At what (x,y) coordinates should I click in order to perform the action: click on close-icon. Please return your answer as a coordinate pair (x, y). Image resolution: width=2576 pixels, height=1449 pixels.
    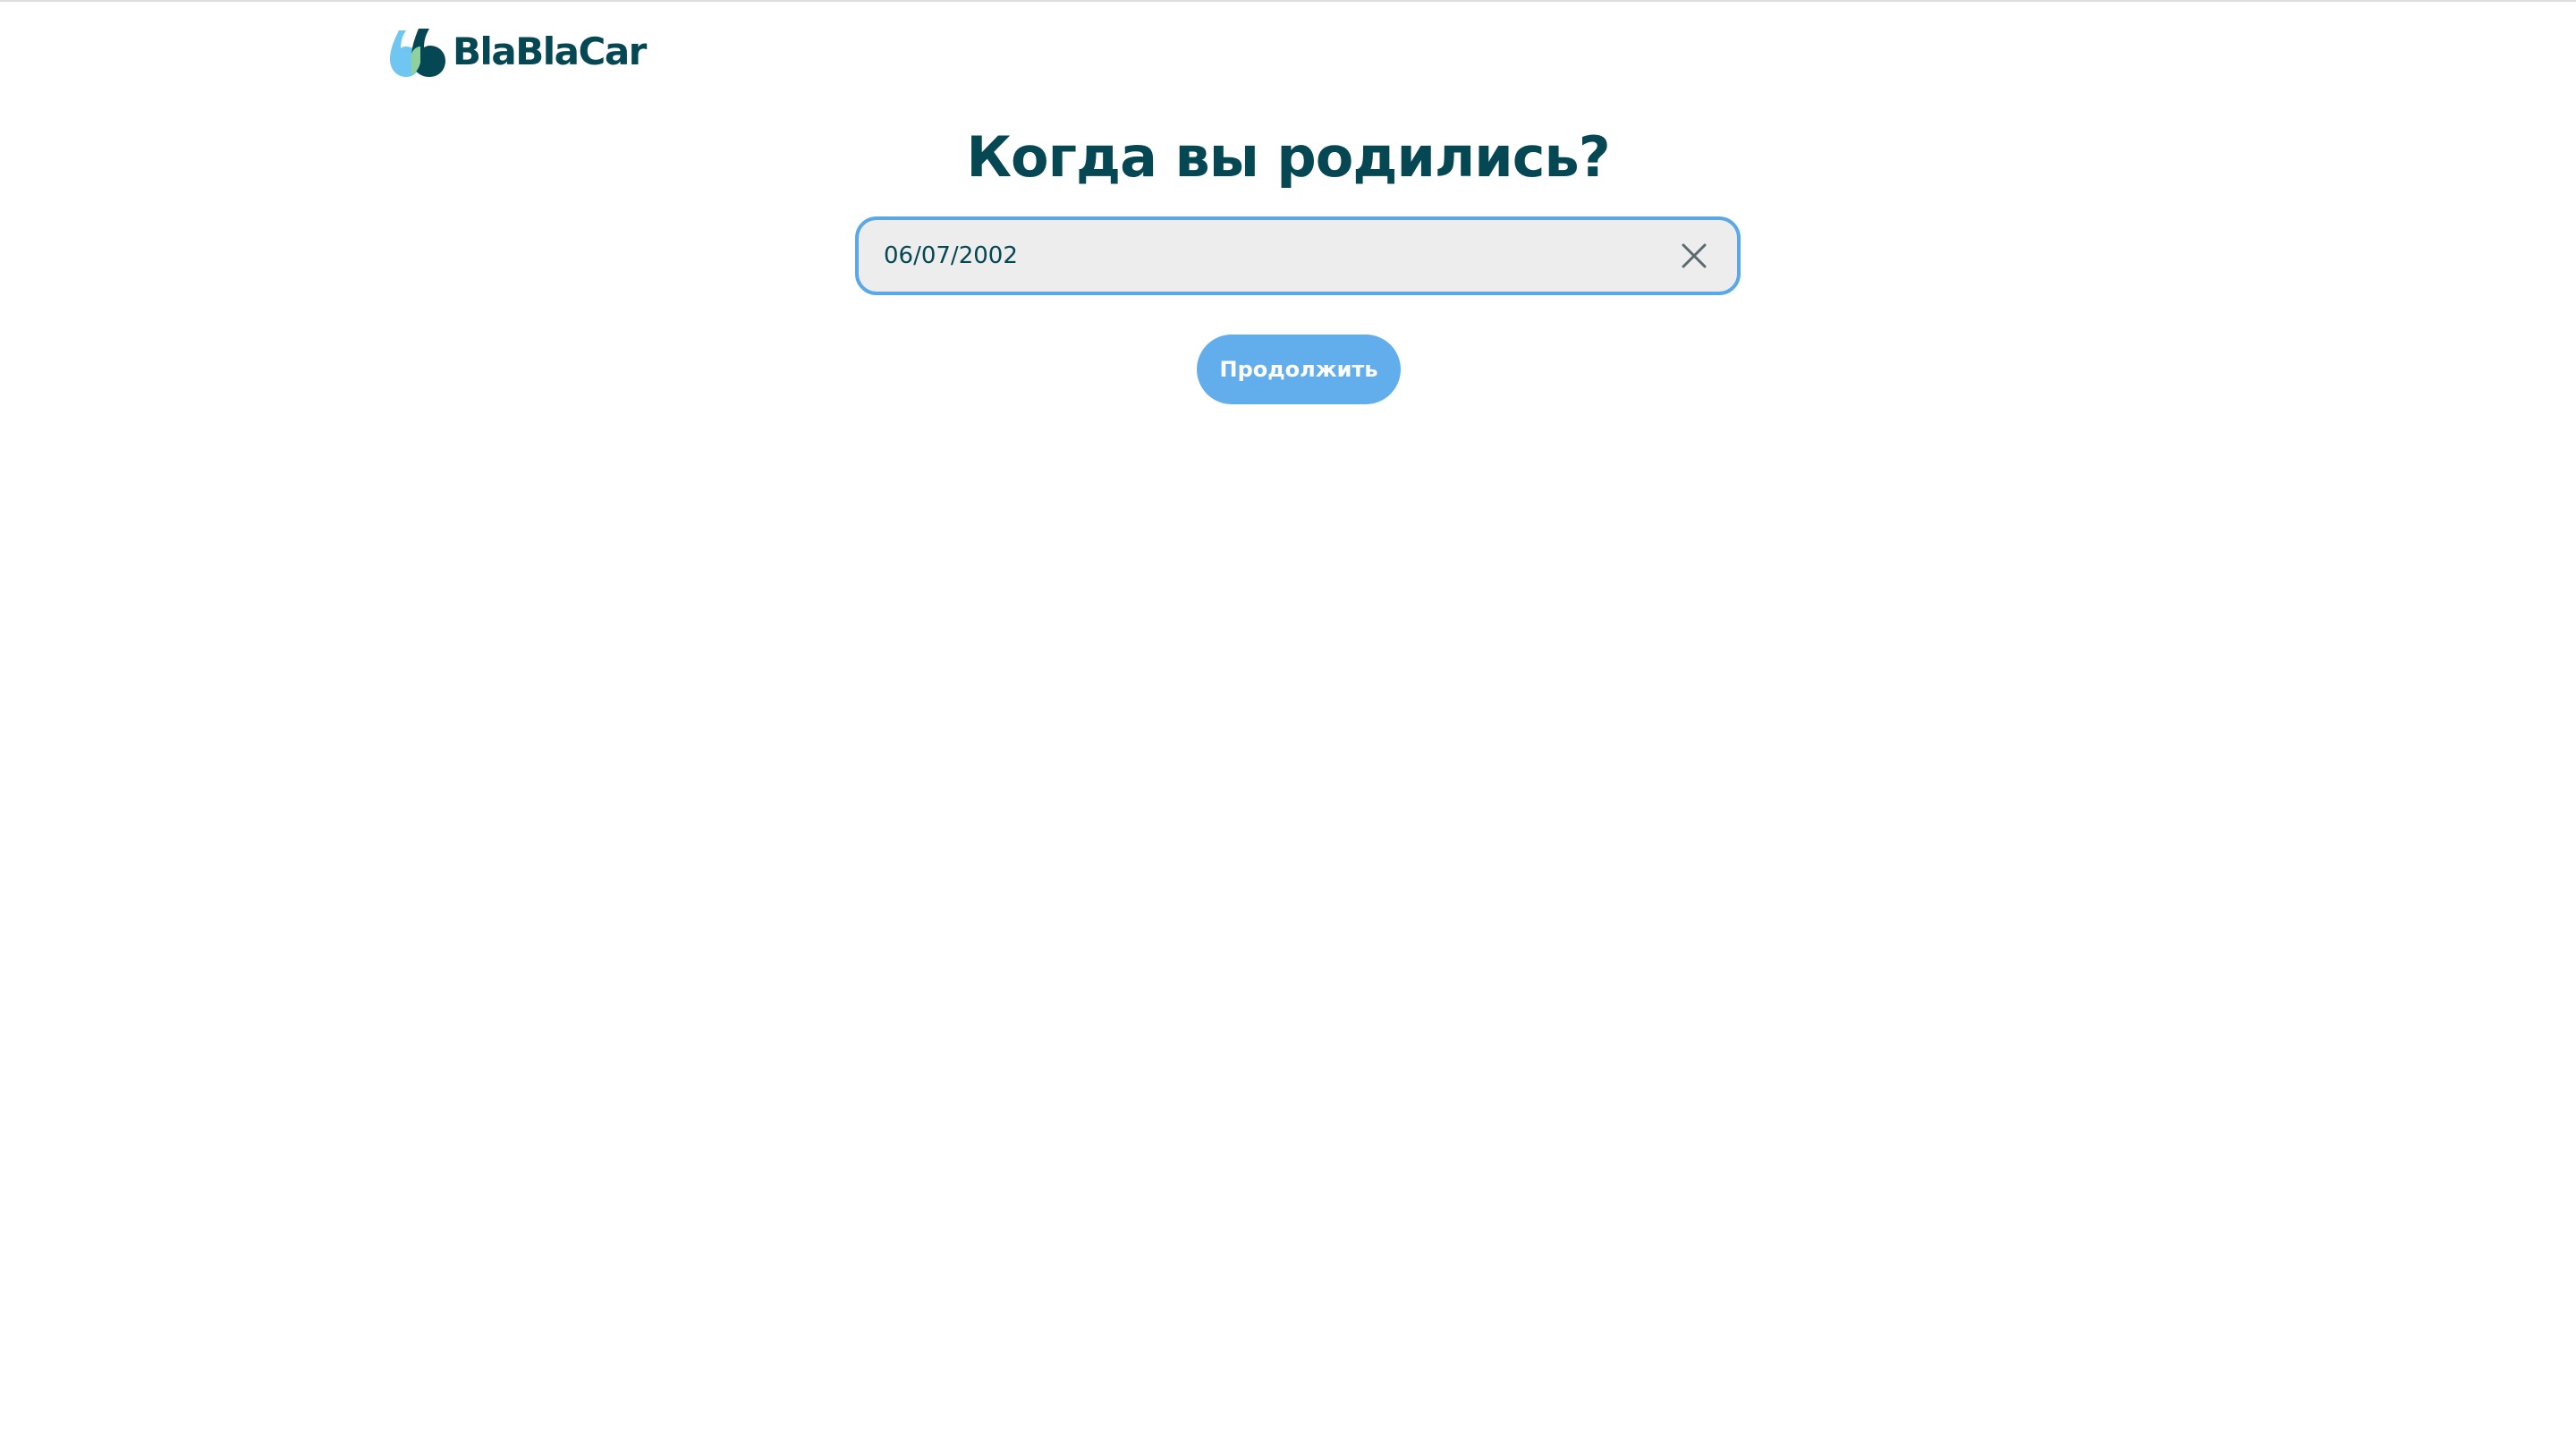
    Looking at the image, I should click on (1694, 255).